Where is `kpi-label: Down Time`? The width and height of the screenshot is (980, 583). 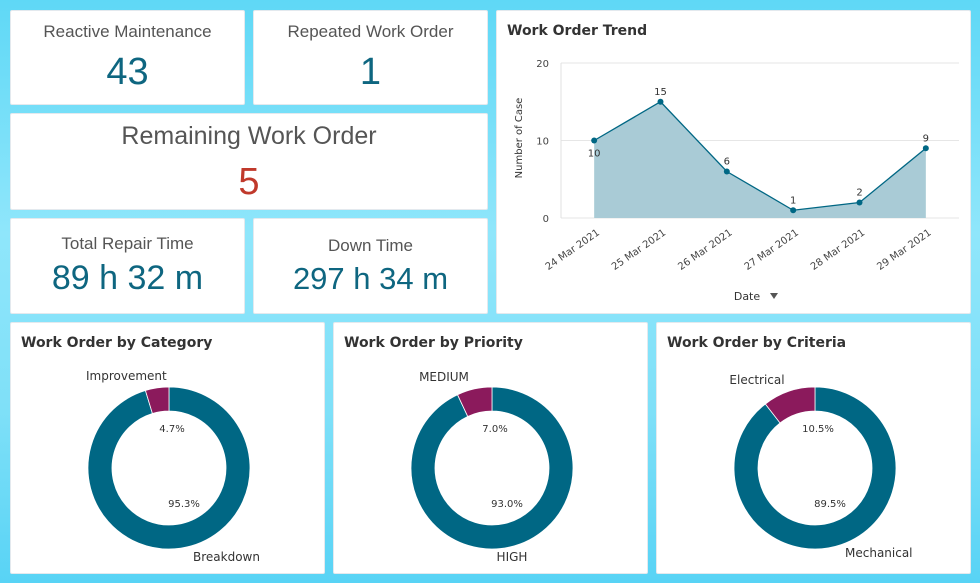 kpi-label: Down Time is located at coordinates (370, 245).